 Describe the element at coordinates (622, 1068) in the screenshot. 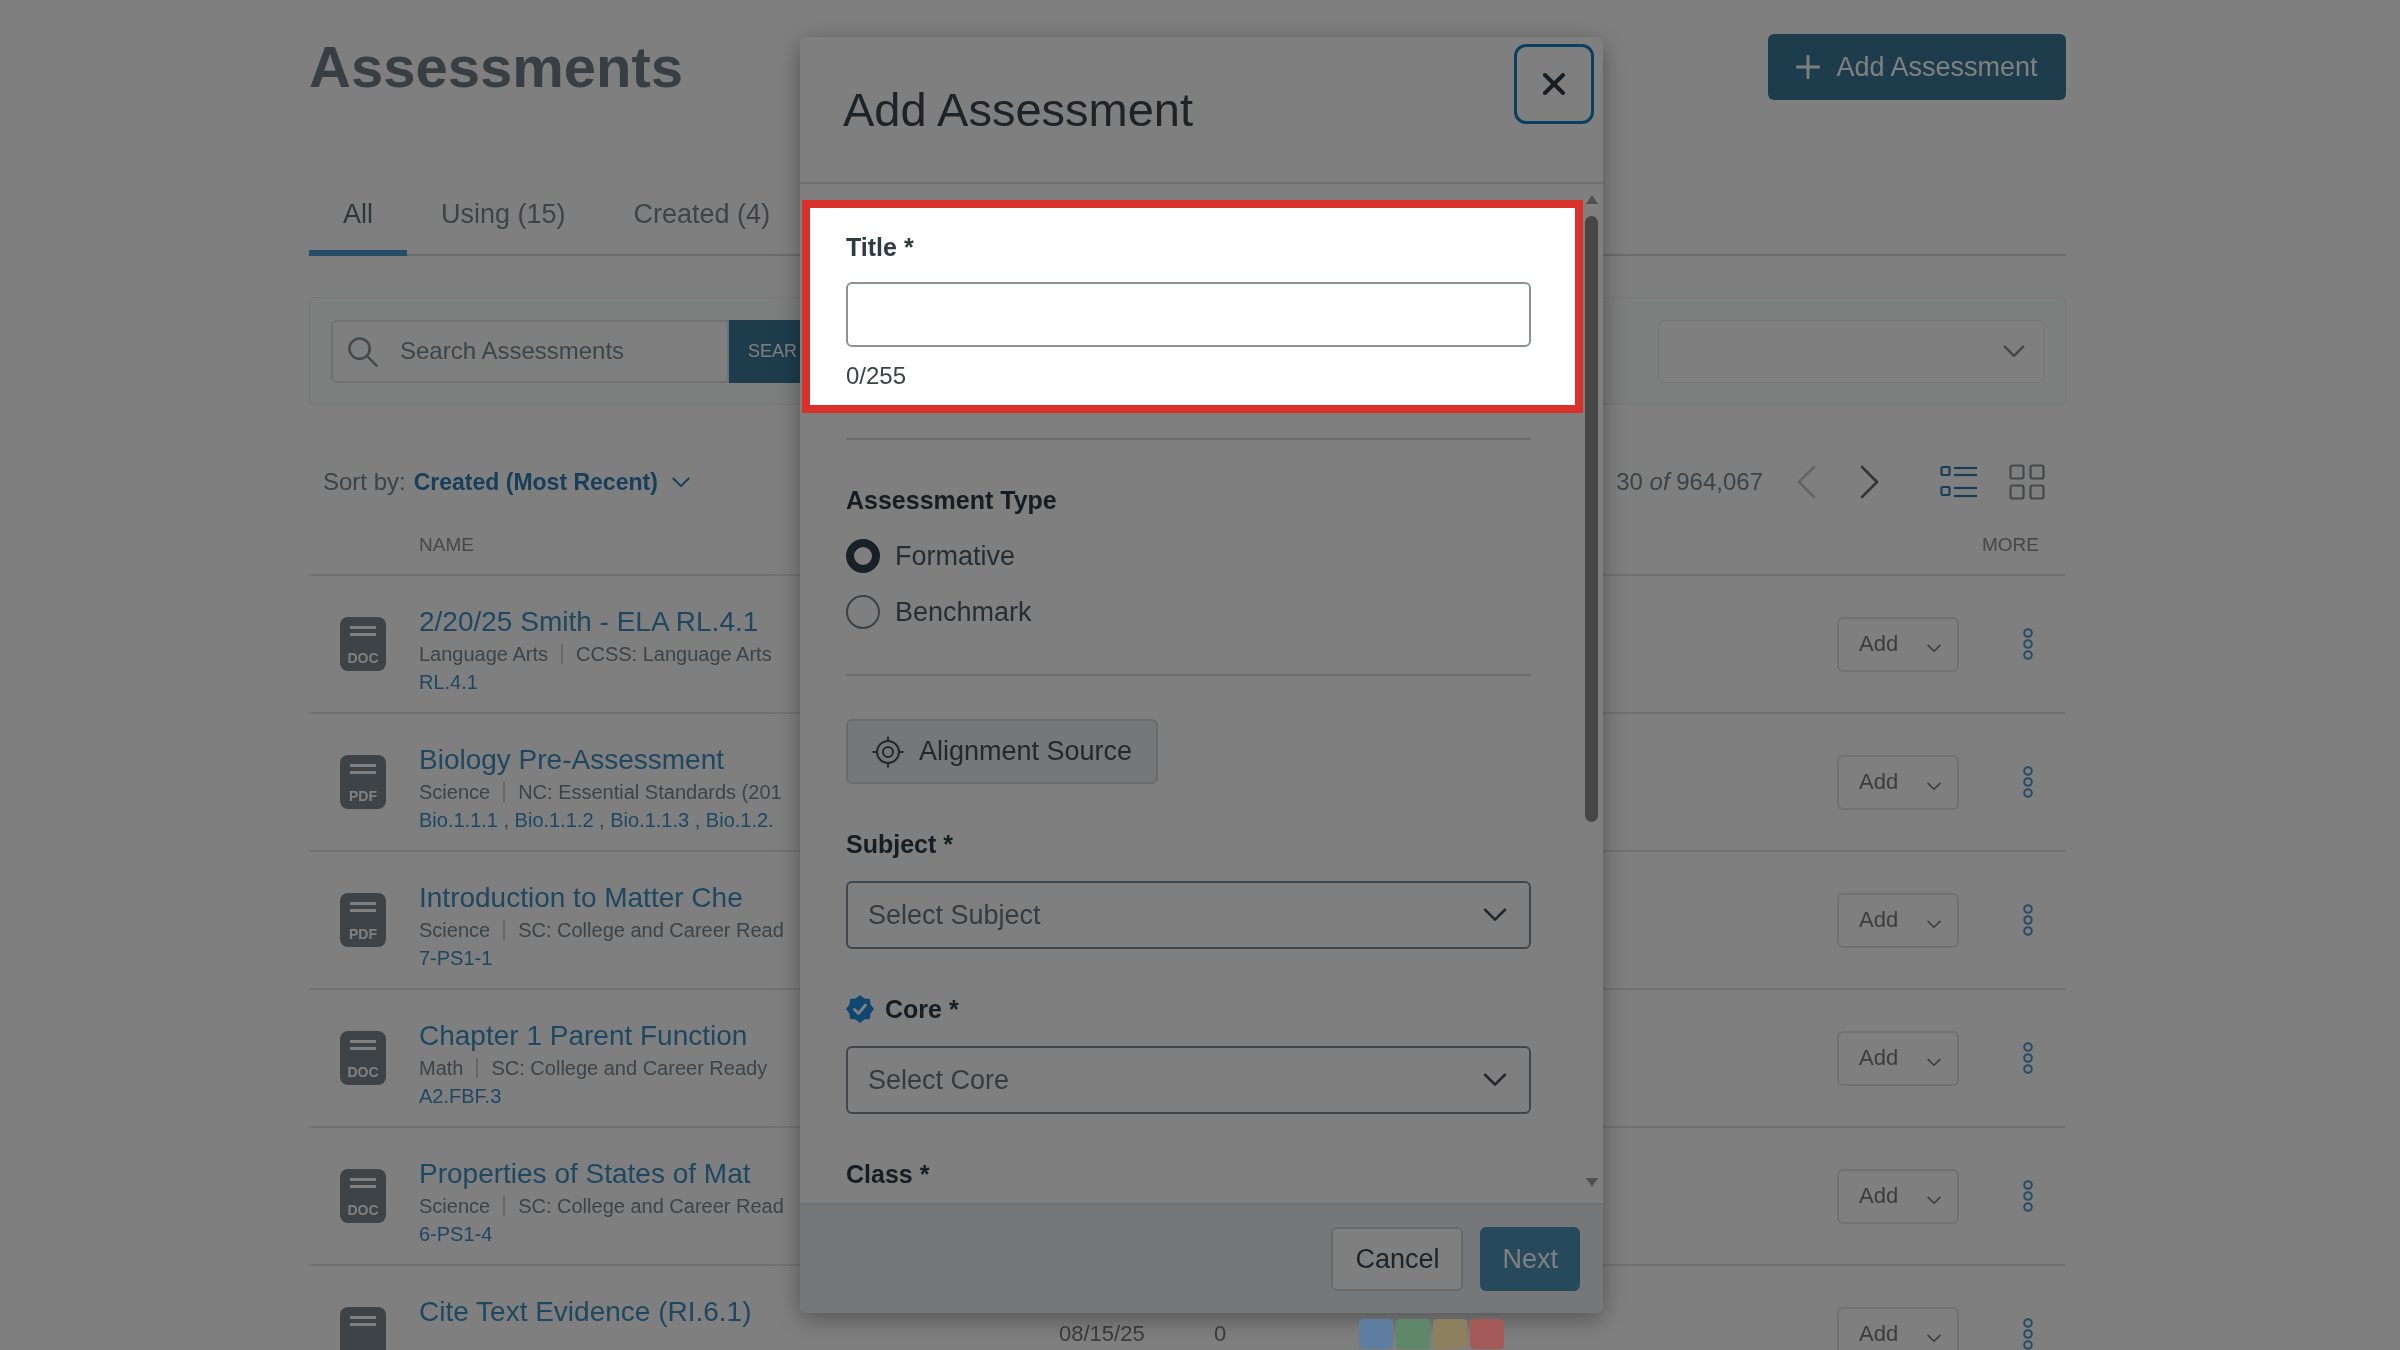

I see `standard-set-text: SC: College and Career Ready` at that location.